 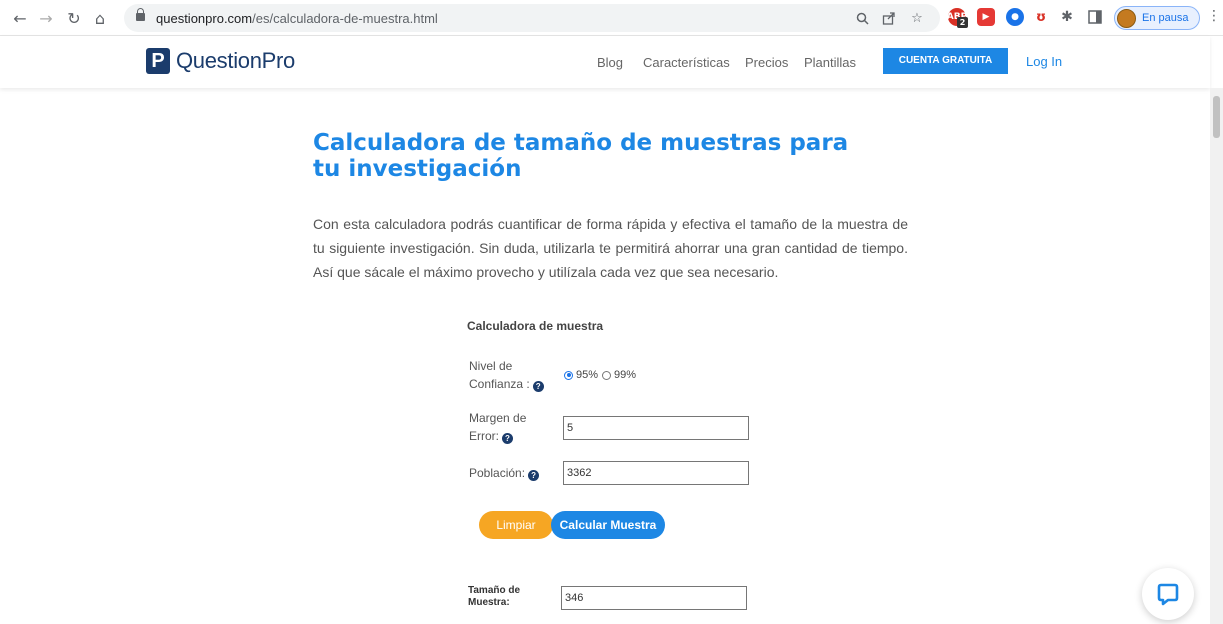 I want to click on confidence-95-label: 95%, so click(x=587, y=375).